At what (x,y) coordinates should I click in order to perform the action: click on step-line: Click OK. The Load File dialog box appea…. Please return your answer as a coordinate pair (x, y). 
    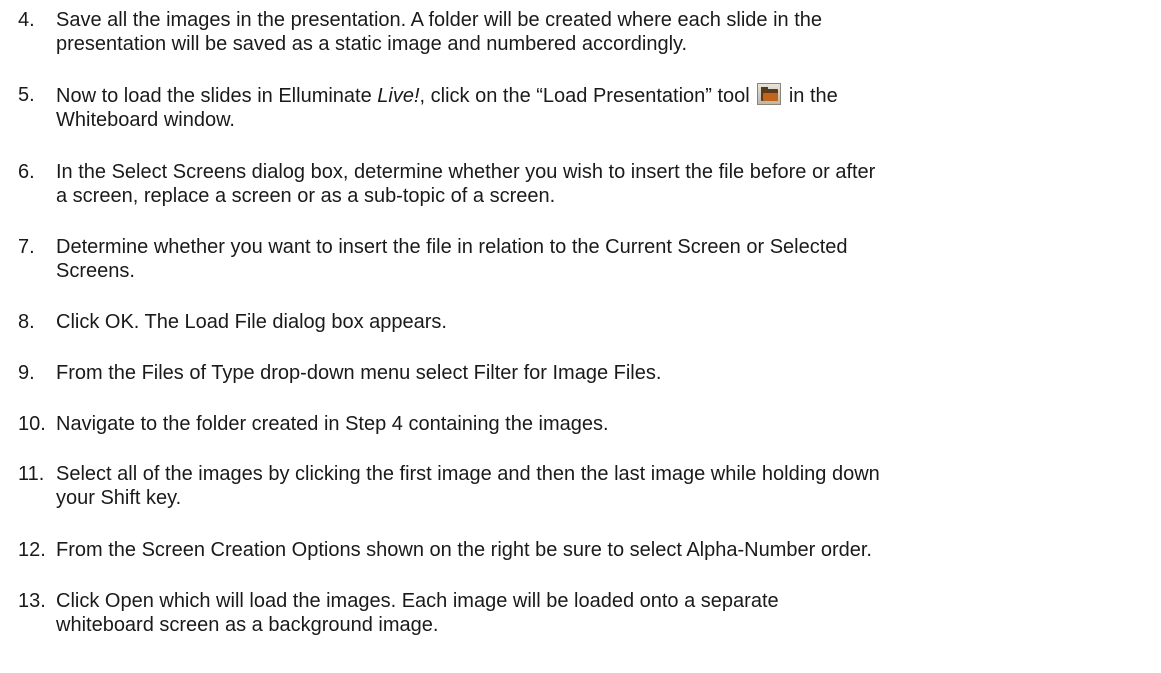
    Looking at the image, I should click on (251, 322).